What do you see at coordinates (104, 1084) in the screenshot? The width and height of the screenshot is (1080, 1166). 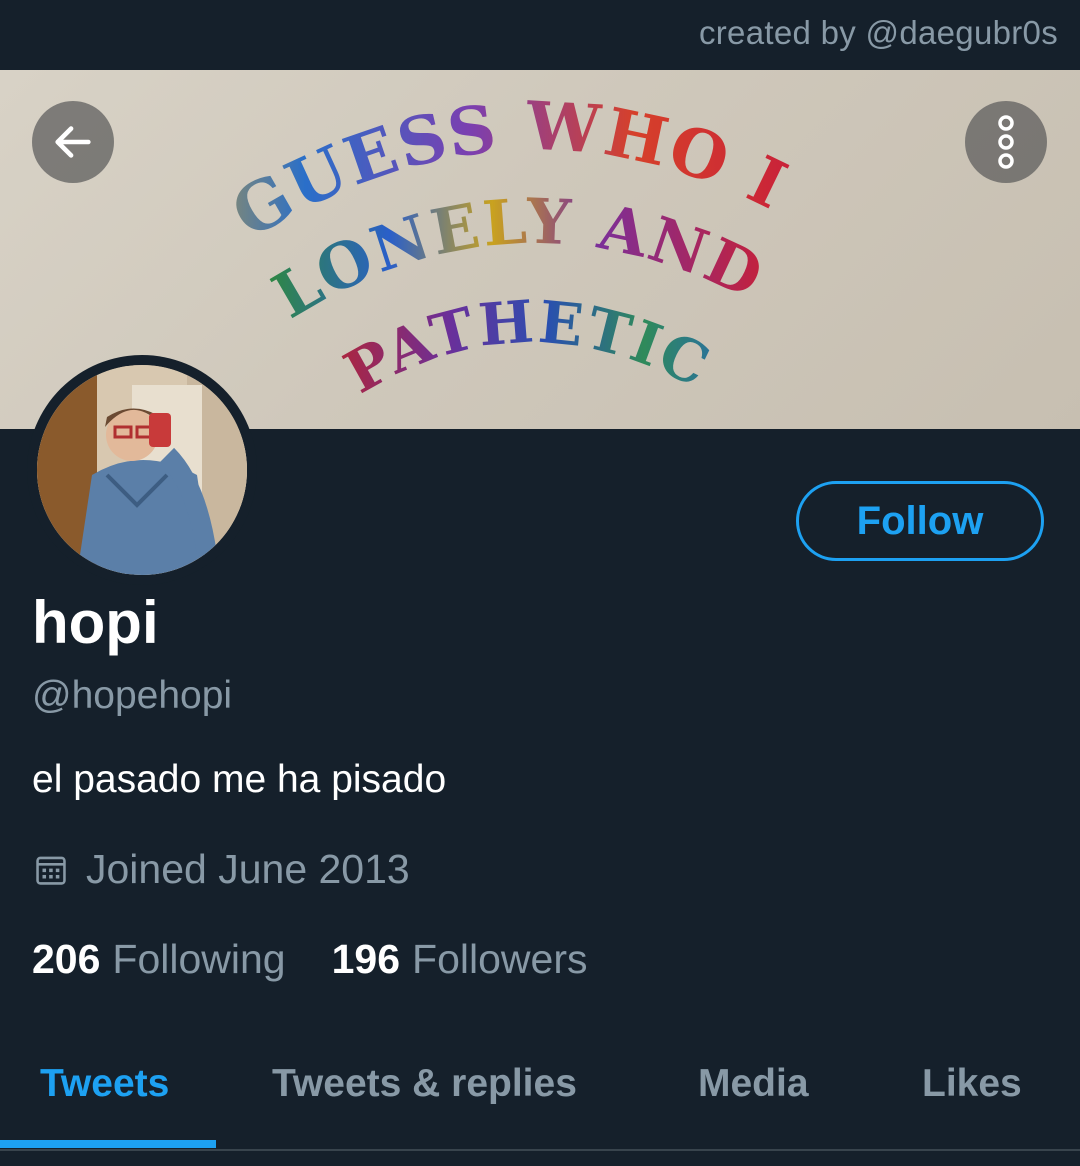 I see `tab-tweets: Tweets` at bounding box center [104, 1084].